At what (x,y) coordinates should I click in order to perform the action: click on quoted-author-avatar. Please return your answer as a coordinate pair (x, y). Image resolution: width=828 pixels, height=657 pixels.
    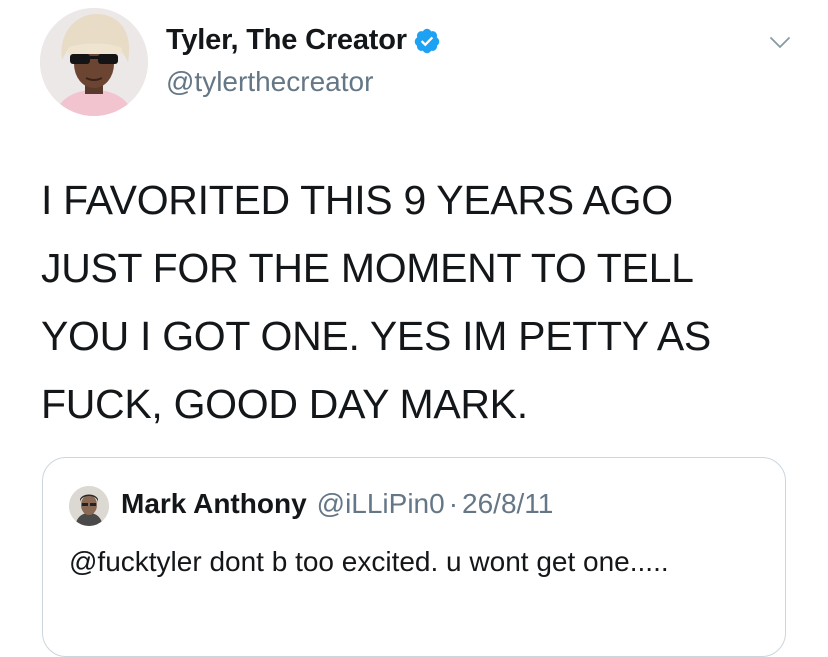
    Looking at the image, I should click on (89, 506).